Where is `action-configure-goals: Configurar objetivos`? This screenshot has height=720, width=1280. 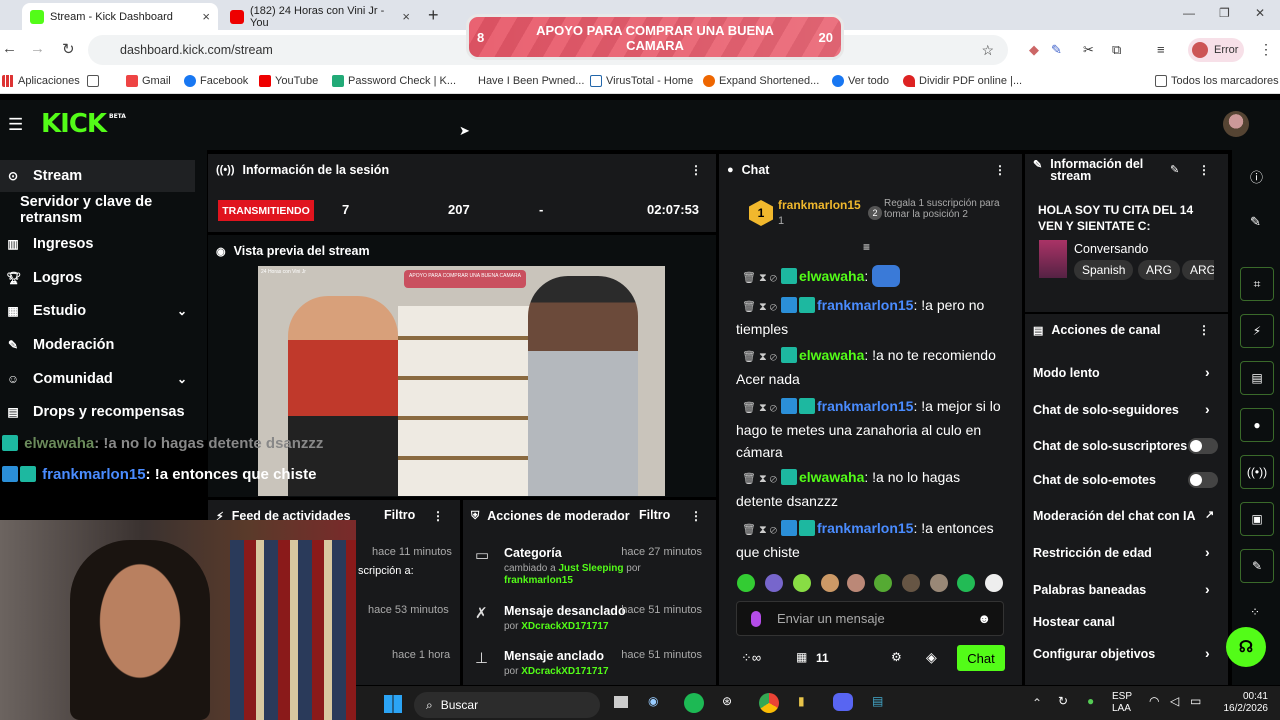
action-configure-goals: Configurar objetivos is located at coordinates (1094, 654).